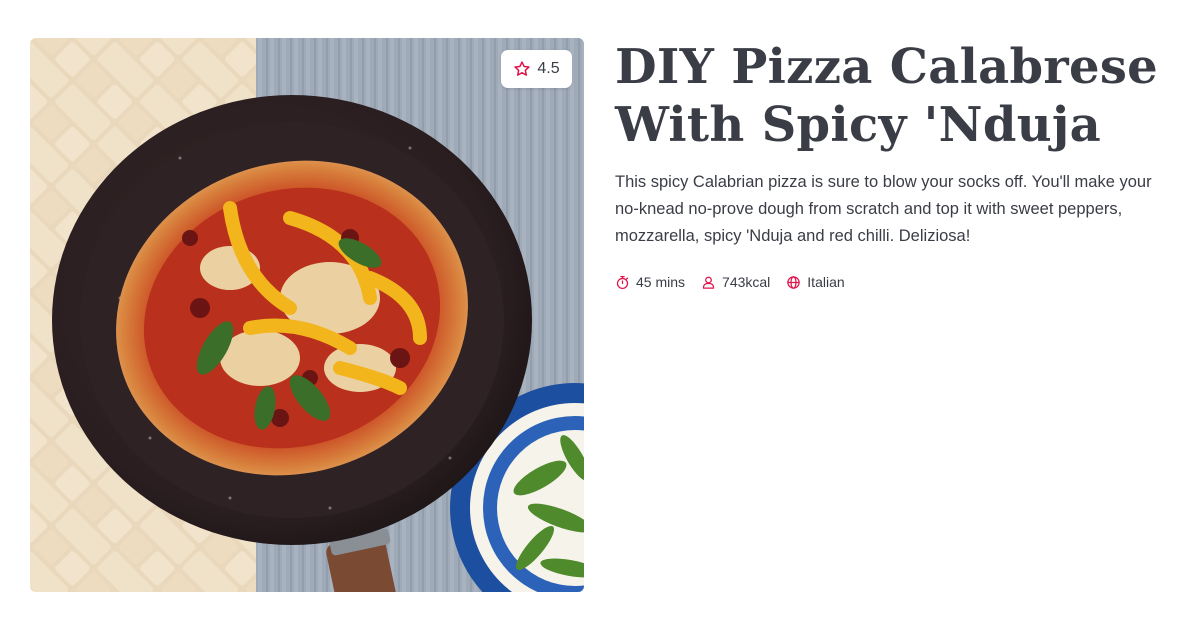  Describe the element at coordinates (895, 96) in the screenshot. I see `recipe-title: DIY Pizza Calabrese With Spicy 'Nduja` at that location.